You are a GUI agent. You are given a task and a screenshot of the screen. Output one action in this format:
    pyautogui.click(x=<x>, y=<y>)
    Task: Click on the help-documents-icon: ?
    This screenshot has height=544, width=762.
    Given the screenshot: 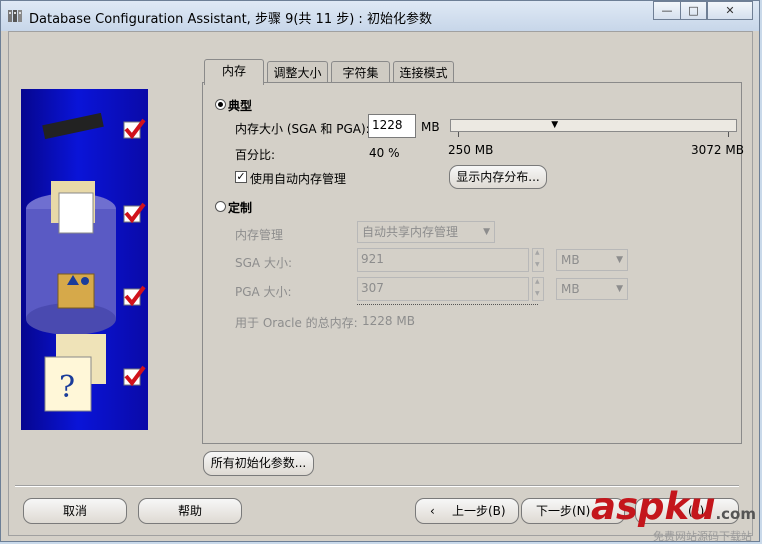 What is the action you would take?
    pyautogui.click(x=75, y=373)
    